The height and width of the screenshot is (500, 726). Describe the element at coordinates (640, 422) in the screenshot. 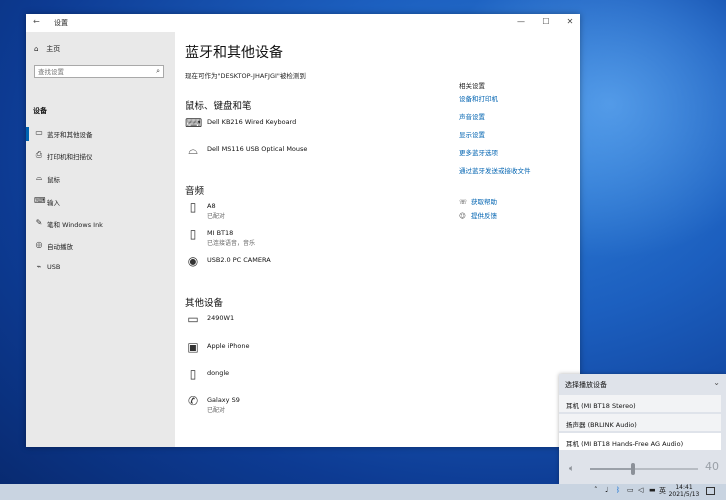

I see `playback-option: 扬声器 (BRLINK Audio)` at that location.